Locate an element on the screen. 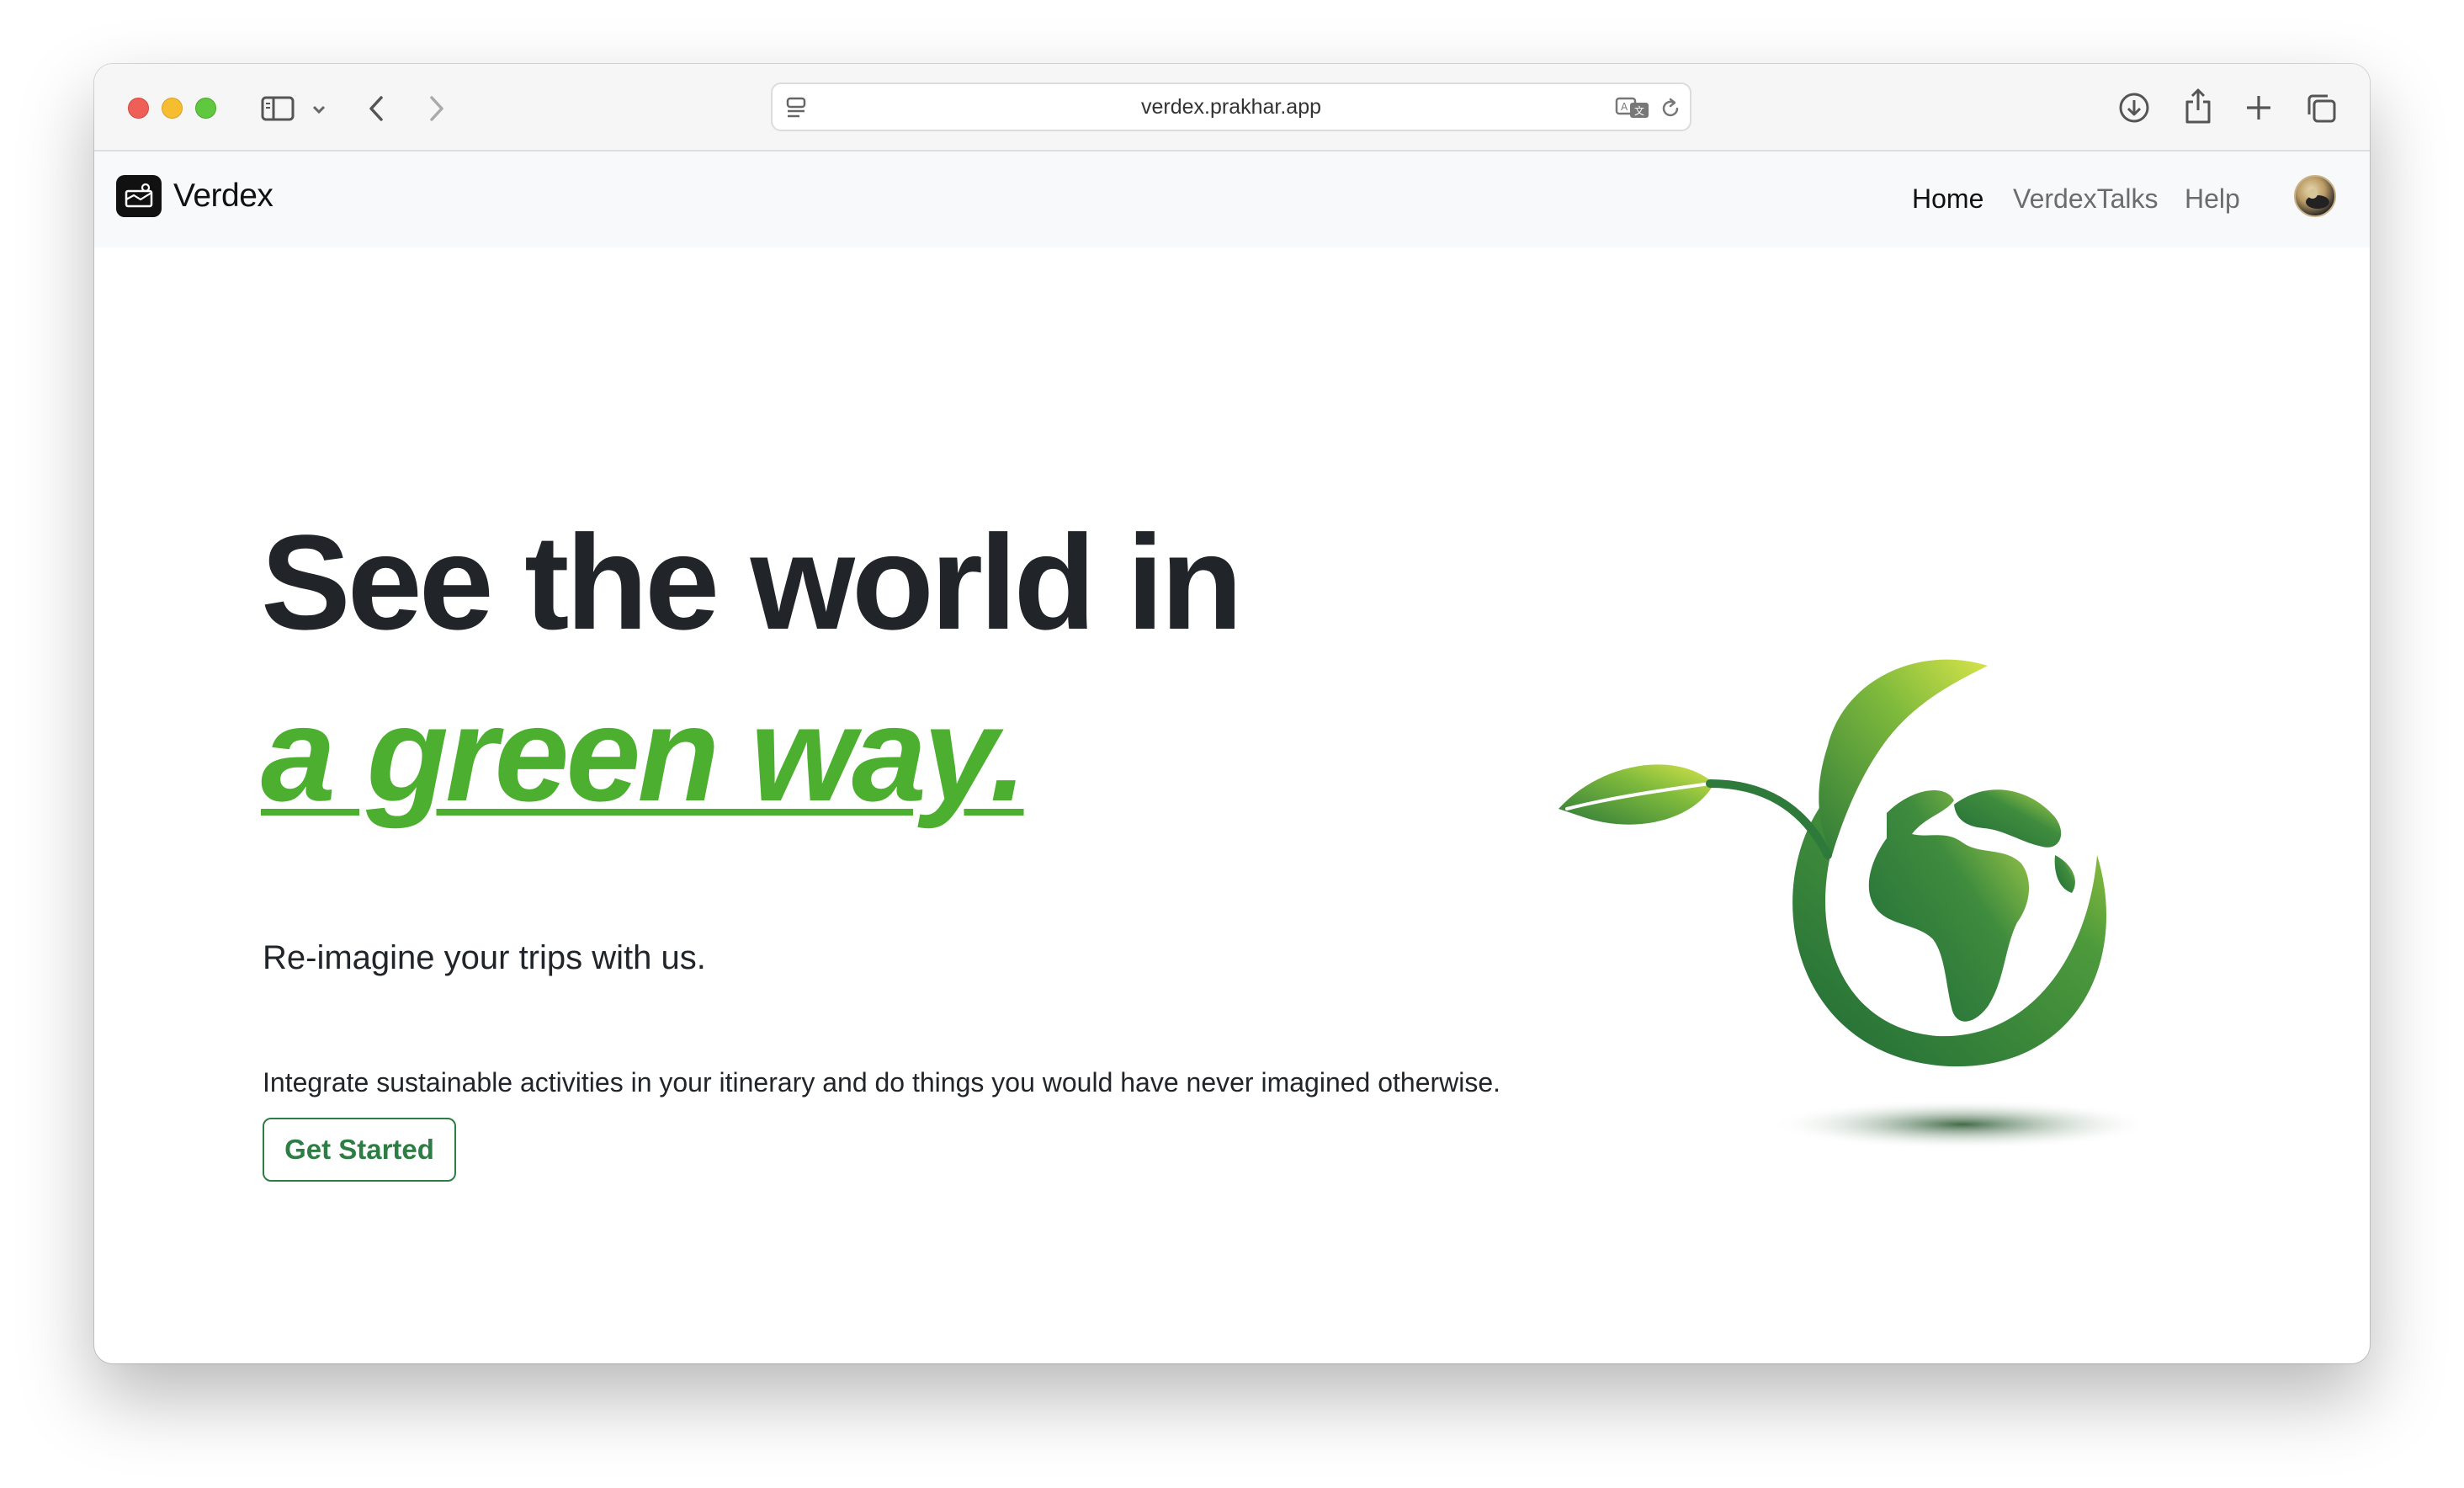  globe-leaf-icon is located at coordinates (1853, 881).